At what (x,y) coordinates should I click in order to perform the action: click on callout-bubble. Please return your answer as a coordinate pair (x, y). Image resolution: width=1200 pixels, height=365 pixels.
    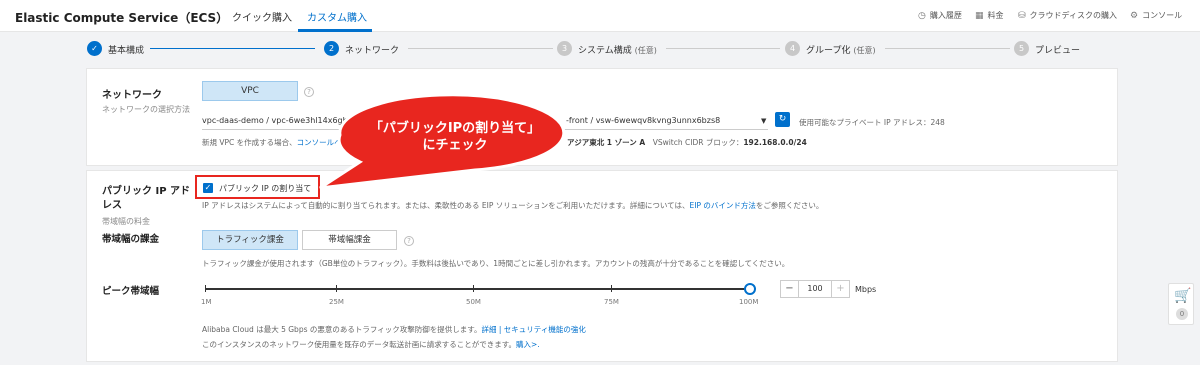
    Looking at the image, I should click on (442, 141).